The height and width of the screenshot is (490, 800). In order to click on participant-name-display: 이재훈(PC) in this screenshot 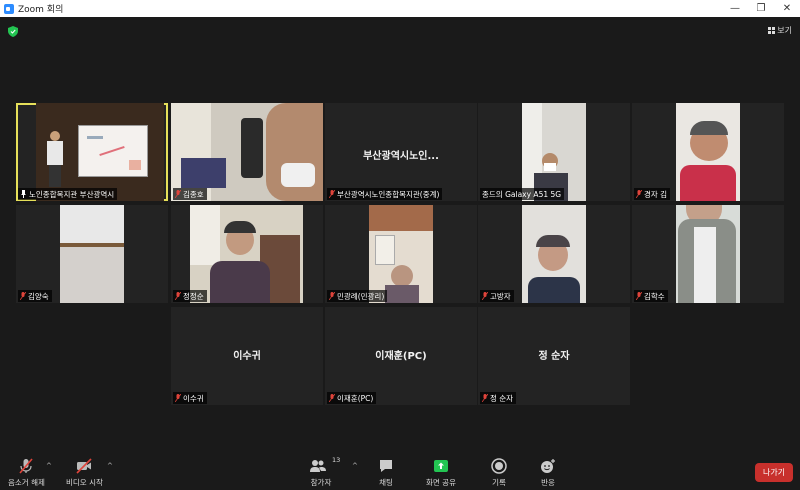, I will do `click(401, 356)`.